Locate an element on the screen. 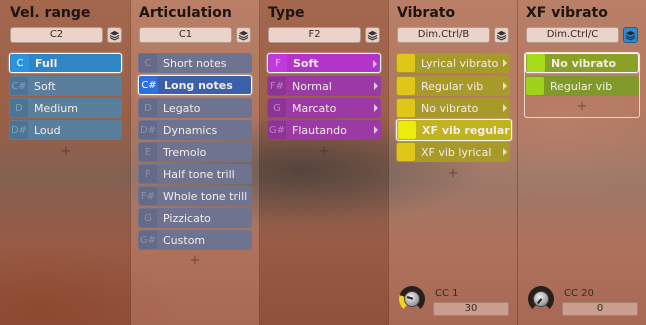 The height and width of the screenshot is (325, 646). vel-range-item-medium: D Medium is located at coordinates (65, 108).